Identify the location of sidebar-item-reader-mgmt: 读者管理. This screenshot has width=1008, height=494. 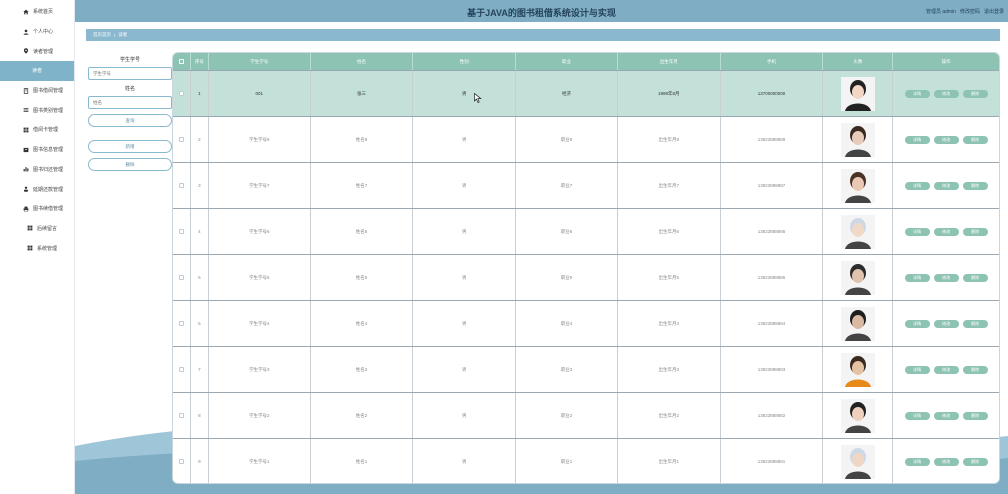
(37, 51).